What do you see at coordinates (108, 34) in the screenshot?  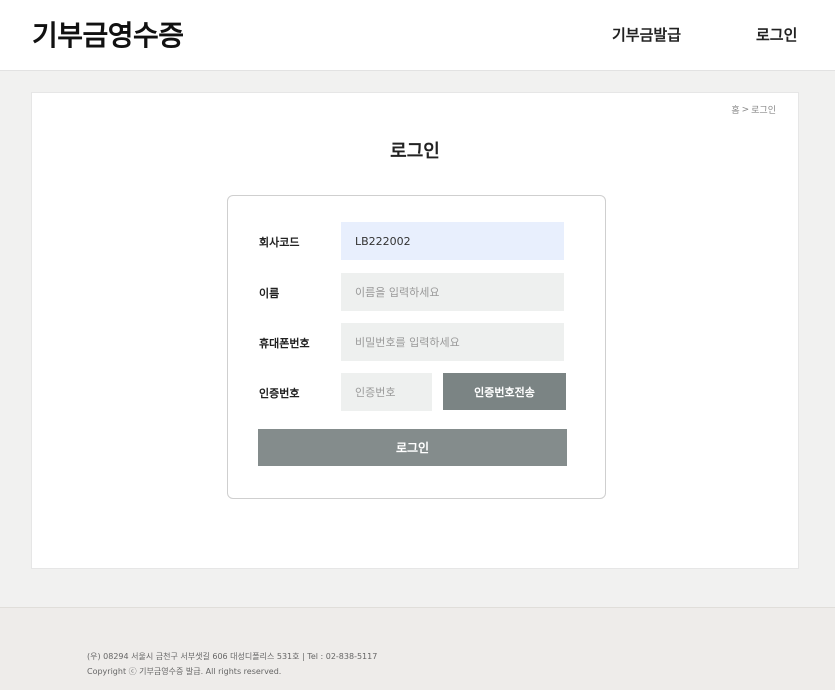 I see `site-logo: 기부금영수증` at bounding box center [108, 34].